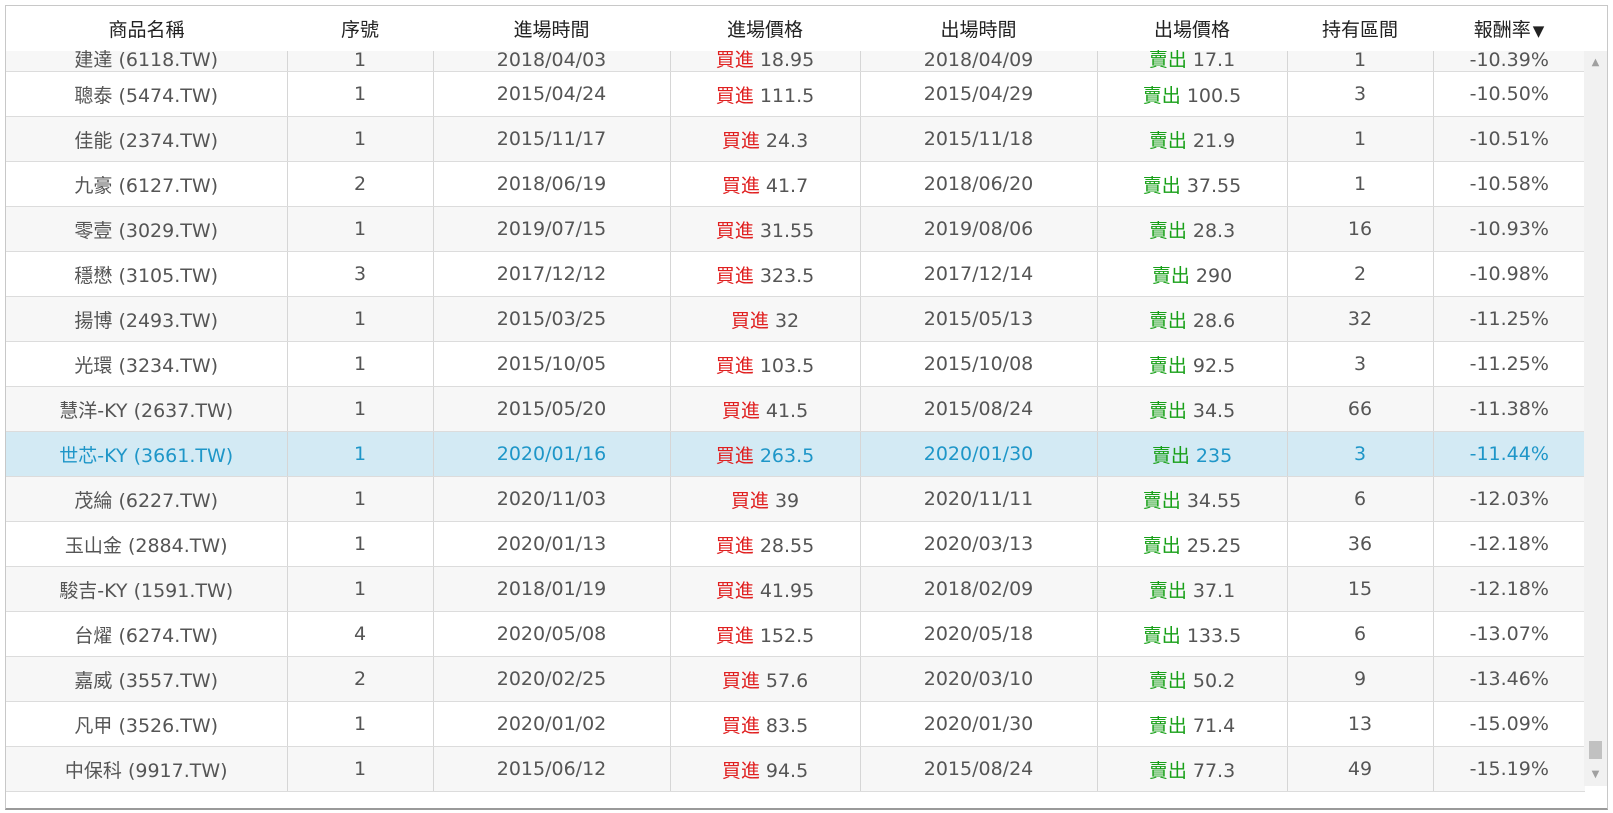 The height and width of the screenshot is (813, 1613). What do you see at coordinates (787, 590) in the screenshot?
I see `entry-price-value: 41.95` at bounding box center [787, 590].